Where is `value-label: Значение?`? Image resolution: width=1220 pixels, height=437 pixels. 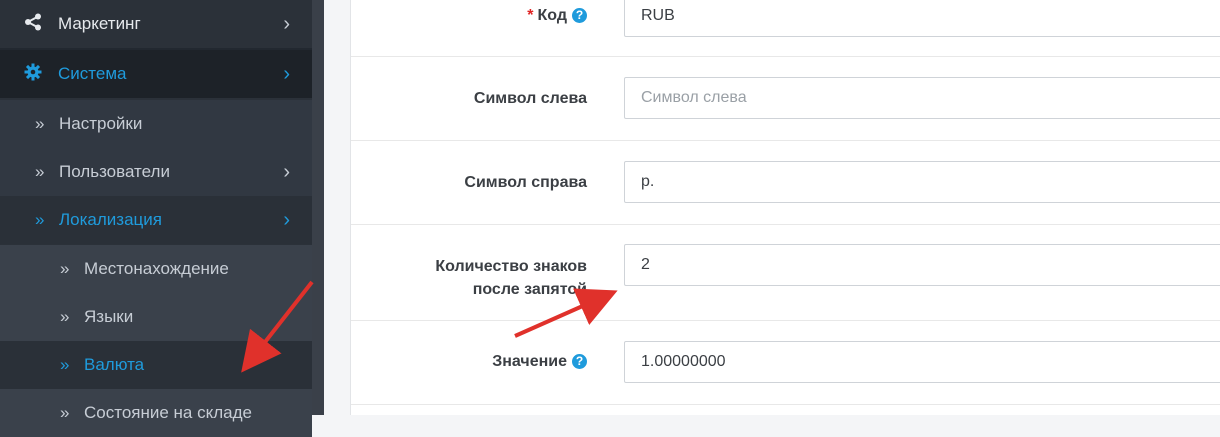
value-label: Значение? is located at coordinates (539, 361).